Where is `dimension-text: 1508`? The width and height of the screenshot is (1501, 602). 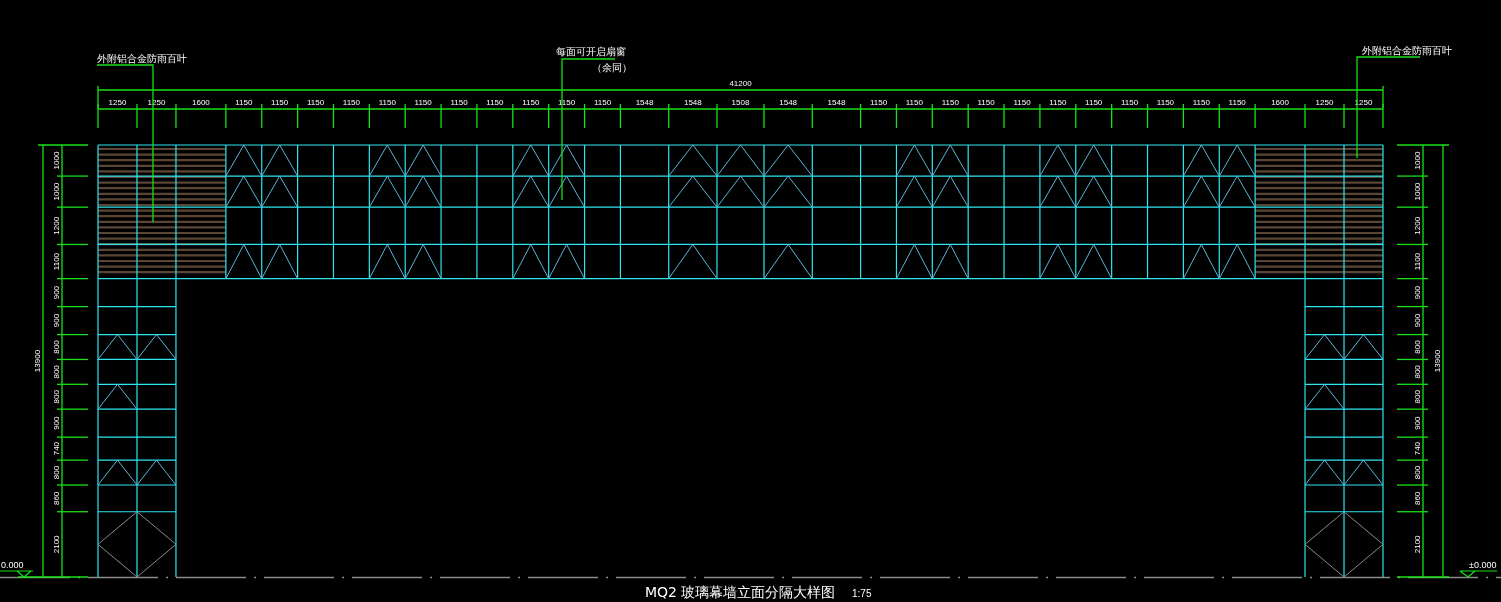
dimension-text: 1508 is located at coordinates (740, 102).